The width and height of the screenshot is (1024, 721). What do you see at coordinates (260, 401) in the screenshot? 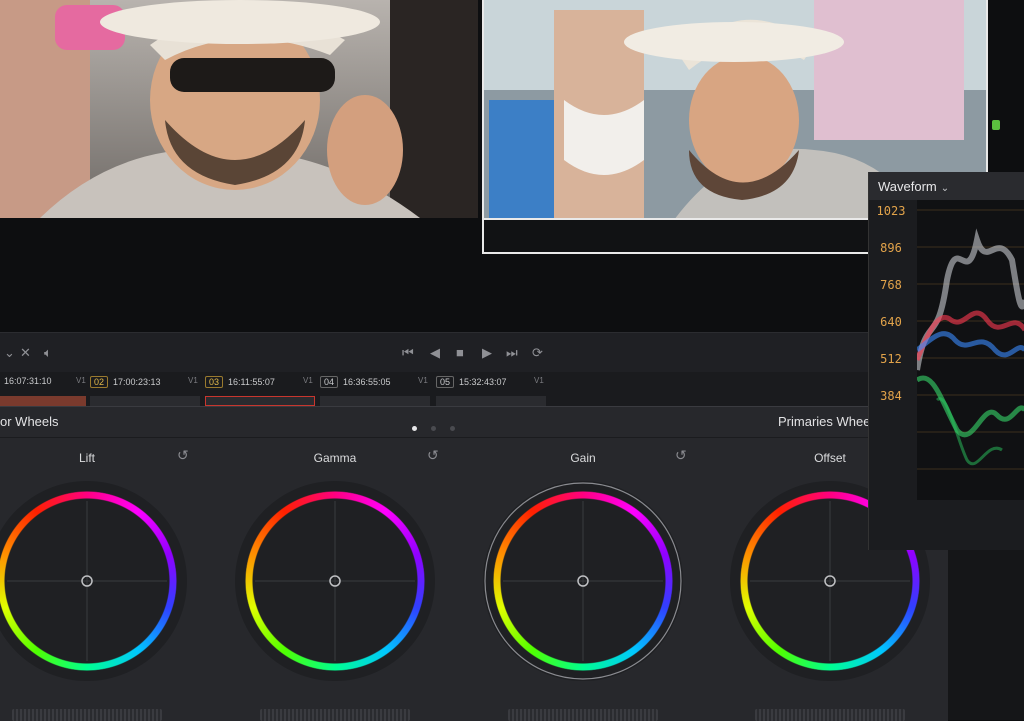
I see `clip-thumbnail-selected` at bounding box center [260, 401].